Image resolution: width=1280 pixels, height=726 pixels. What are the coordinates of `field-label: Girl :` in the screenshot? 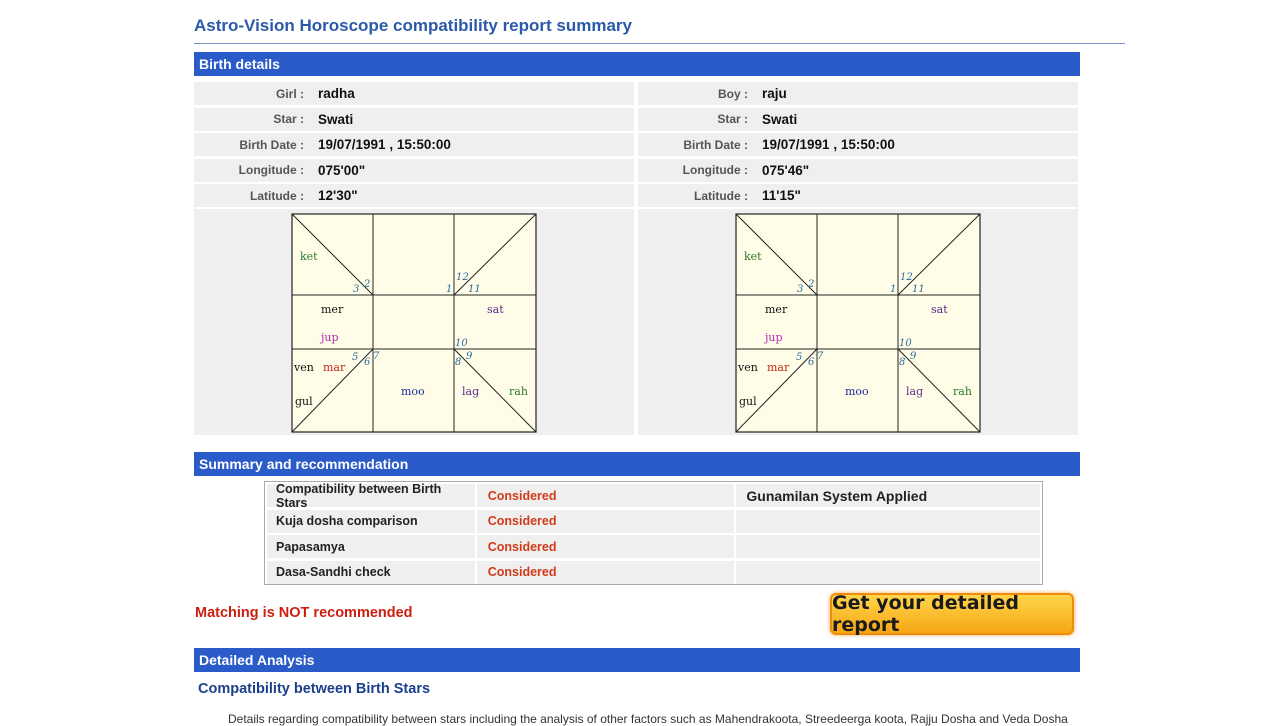 It's located at (289, 93).